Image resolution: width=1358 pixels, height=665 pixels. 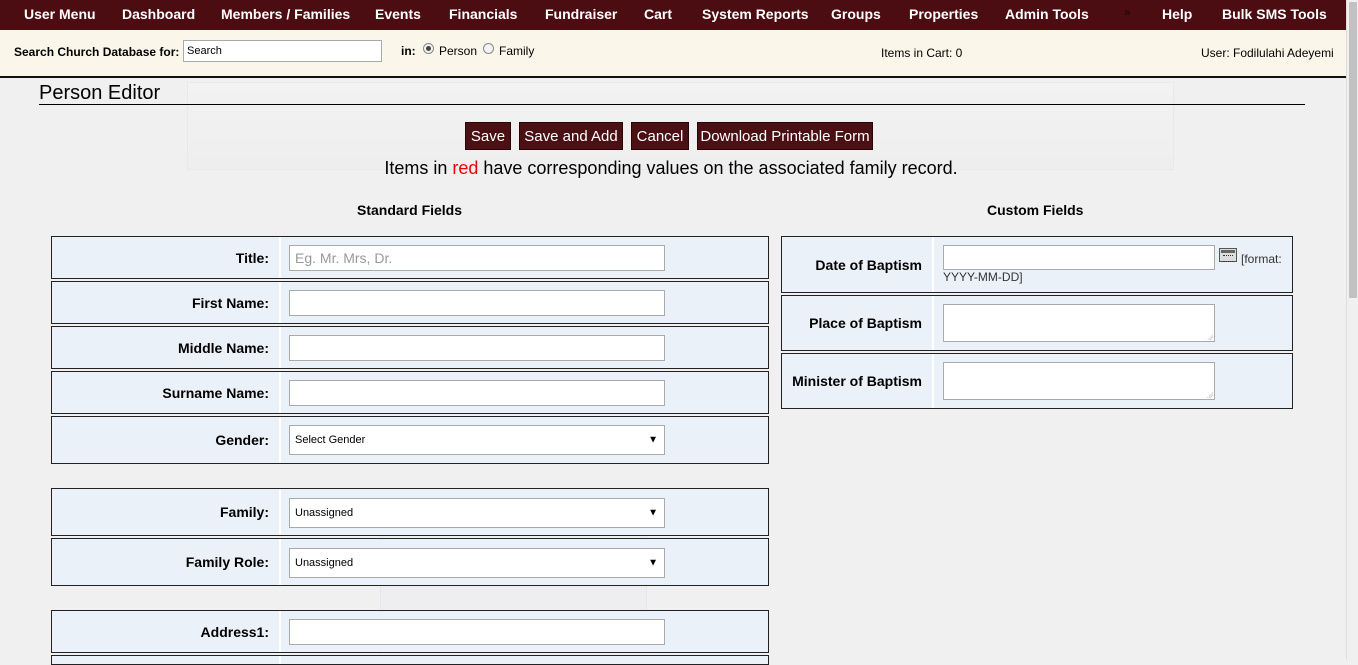 What do you see at coordinates (488, 48) in the screenshot?
I see `family-radio` at bounding box center [488, 48].